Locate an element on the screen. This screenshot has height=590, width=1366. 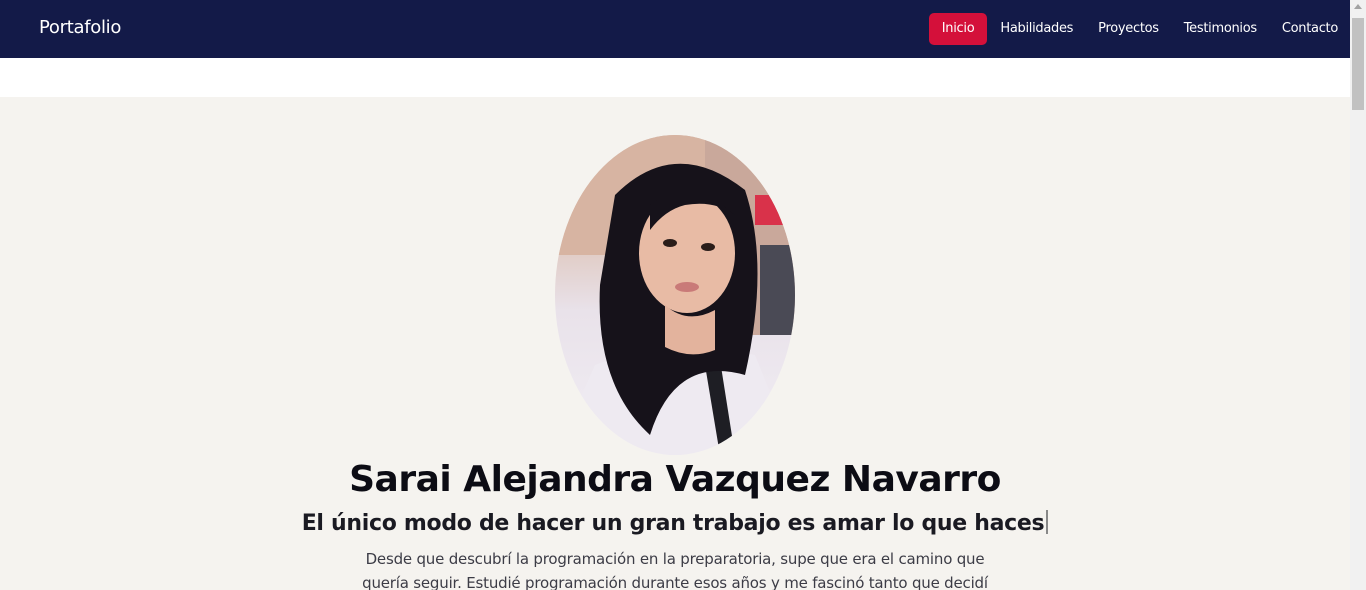
scrollbar-thumb is located at coordinates (1358, 64).